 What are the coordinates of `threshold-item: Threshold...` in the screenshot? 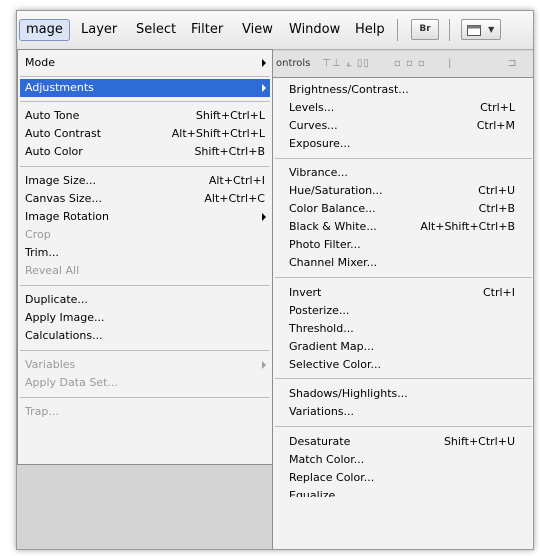 It's located at (402, 329).